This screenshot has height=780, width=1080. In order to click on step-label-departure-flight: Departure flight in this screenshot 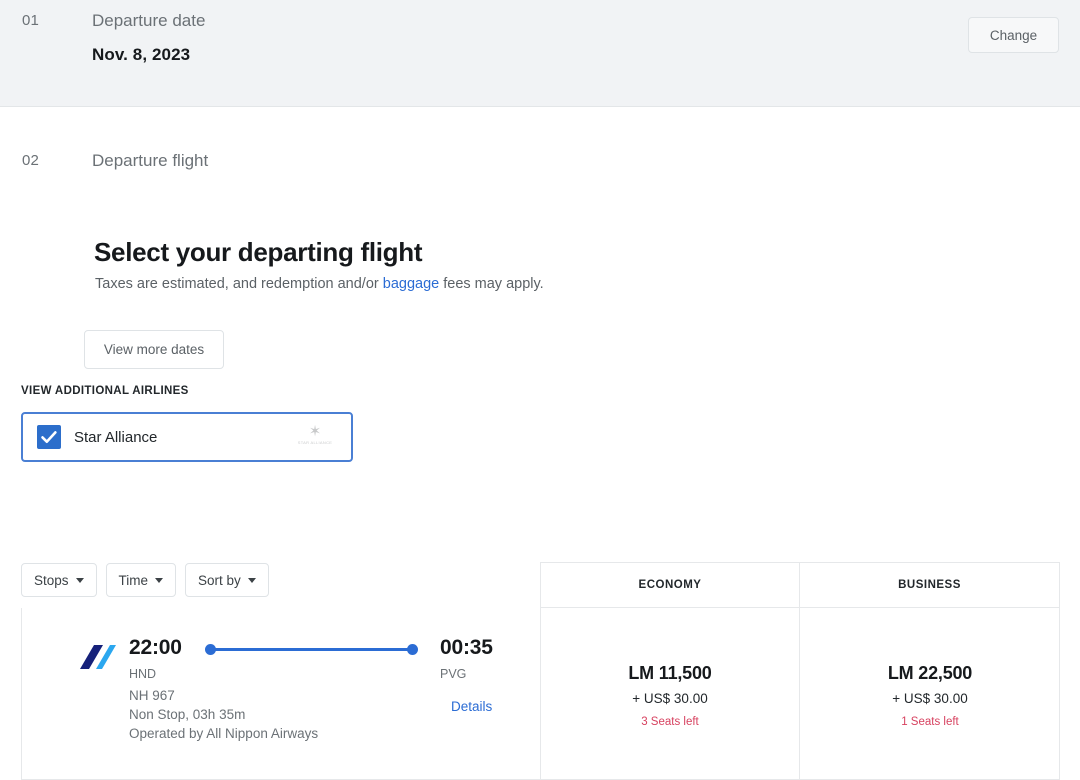, I will do `click(150, 160)`.